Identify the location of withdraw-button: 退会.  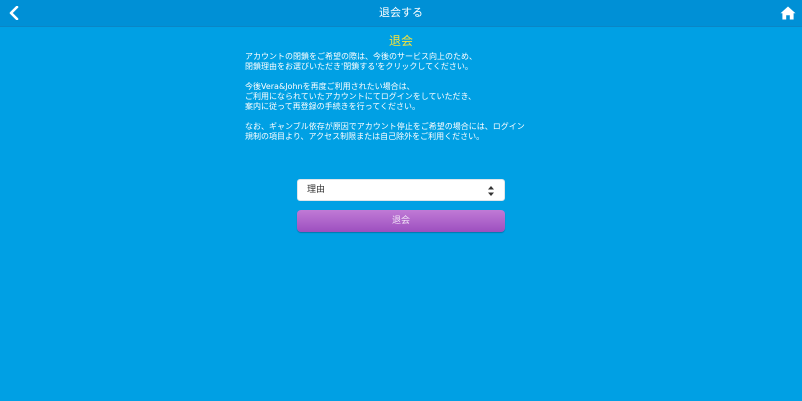
(401, 221).